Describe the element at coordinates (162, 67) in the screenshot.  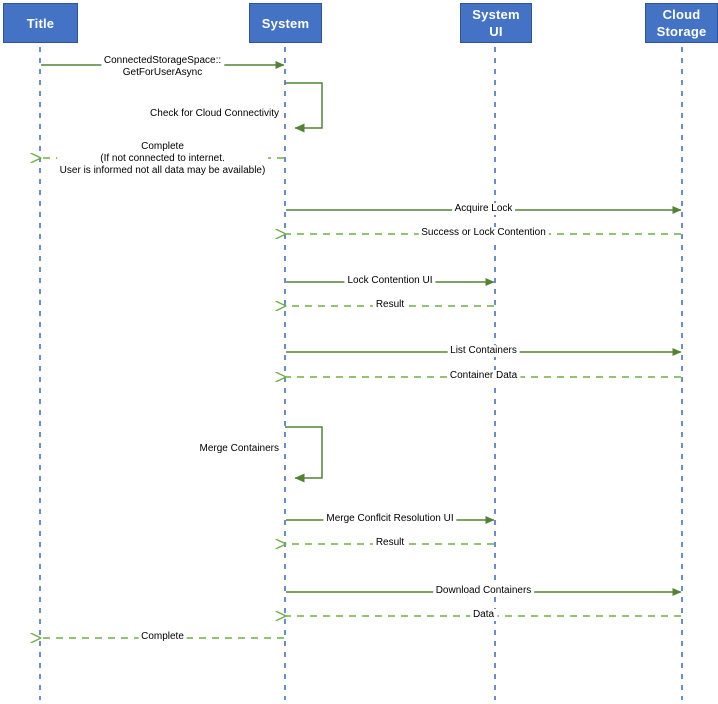
I see `message-label-m1: ConnectedStorageSpace:: GetForUserAsync` at that location.